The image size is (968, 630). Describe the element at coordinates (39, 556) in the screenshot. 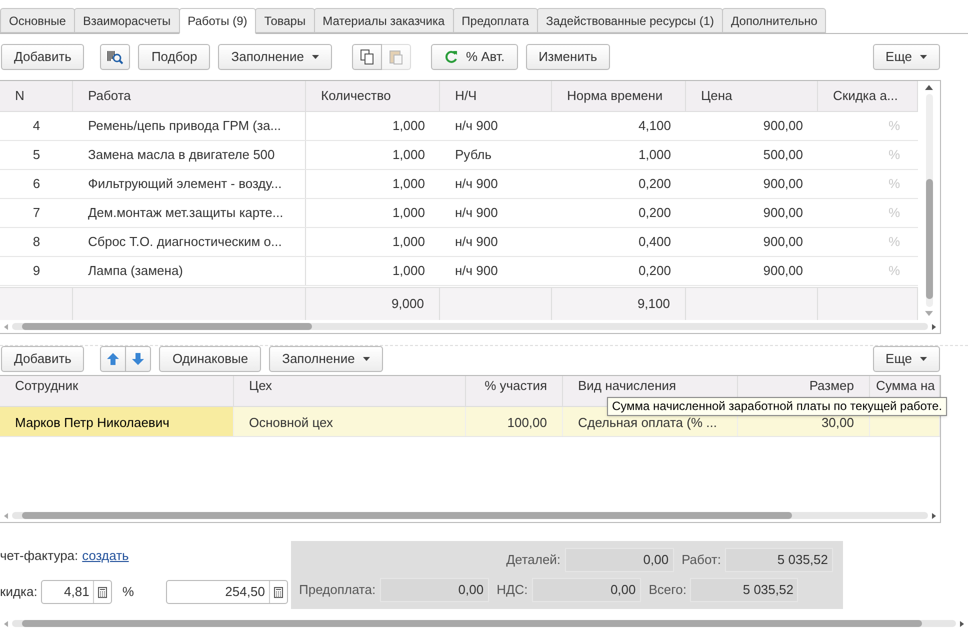

I see `invoice-label: чет-фактура:` at that location.